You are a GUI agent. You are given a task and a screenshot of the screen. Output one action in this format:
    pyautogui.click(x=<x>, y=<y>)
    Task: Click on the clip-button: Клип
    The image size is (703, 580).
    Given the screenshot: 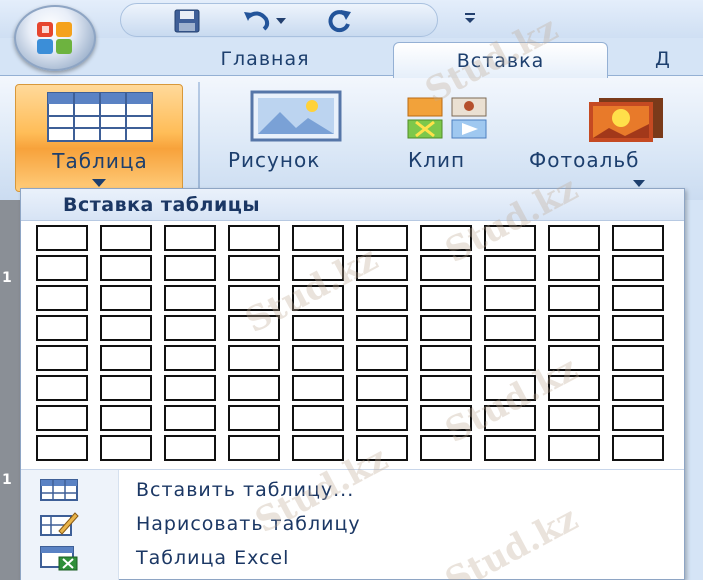 What is the action you would take?
    pyautogui.click(x=453, y=138)
    